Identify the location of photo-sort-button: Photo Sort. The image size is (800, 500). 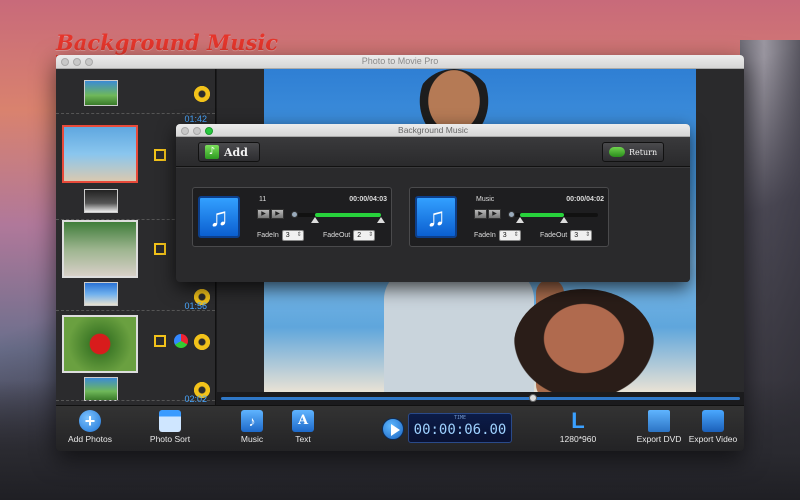
(170, 427).